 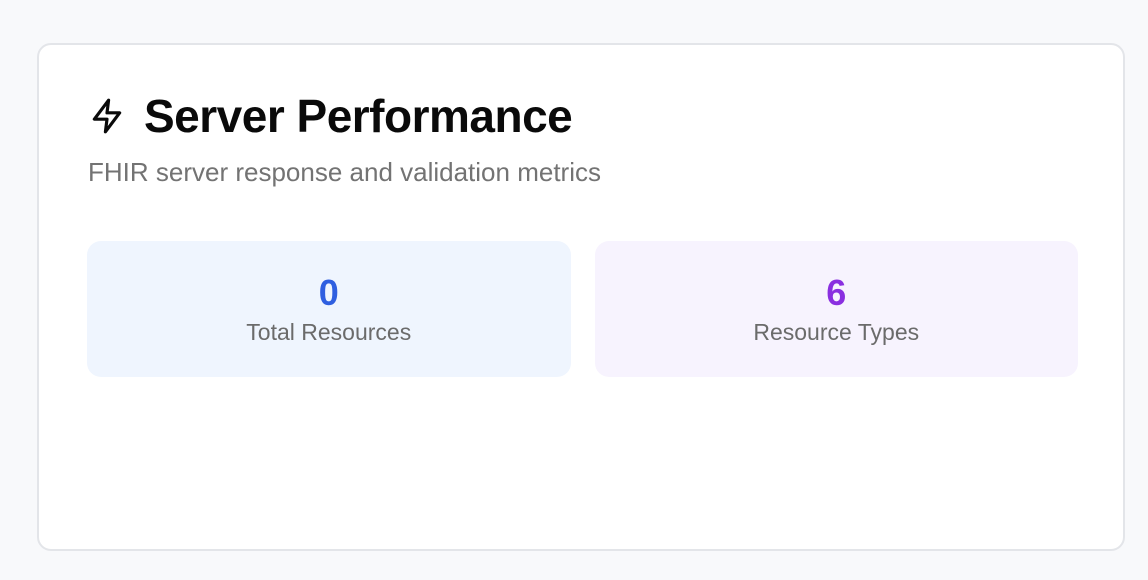 What do you see at coordinates (836, 331) in the screenshot?
I see `stat-label: Resource Types` at bounding box center [836, 331].